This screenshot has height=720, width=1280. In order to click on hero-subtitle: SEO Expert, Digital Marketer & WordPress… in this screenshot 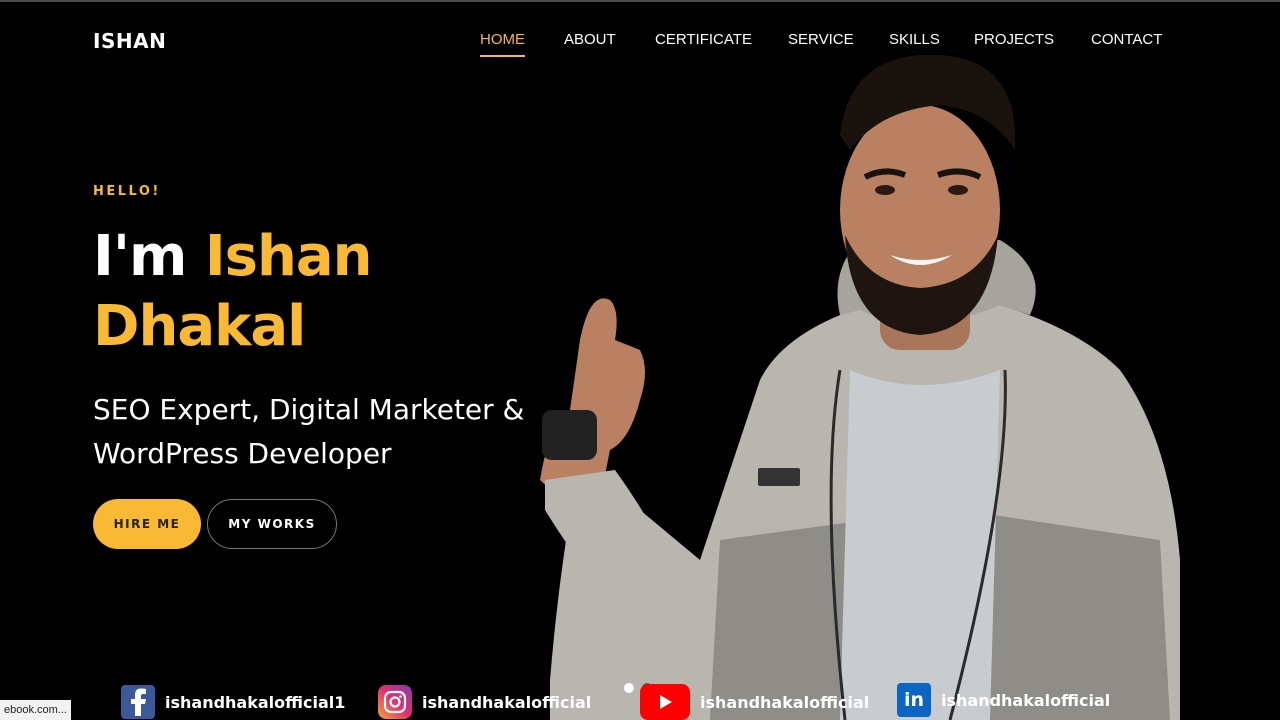, I will do `click(323, 432)`.